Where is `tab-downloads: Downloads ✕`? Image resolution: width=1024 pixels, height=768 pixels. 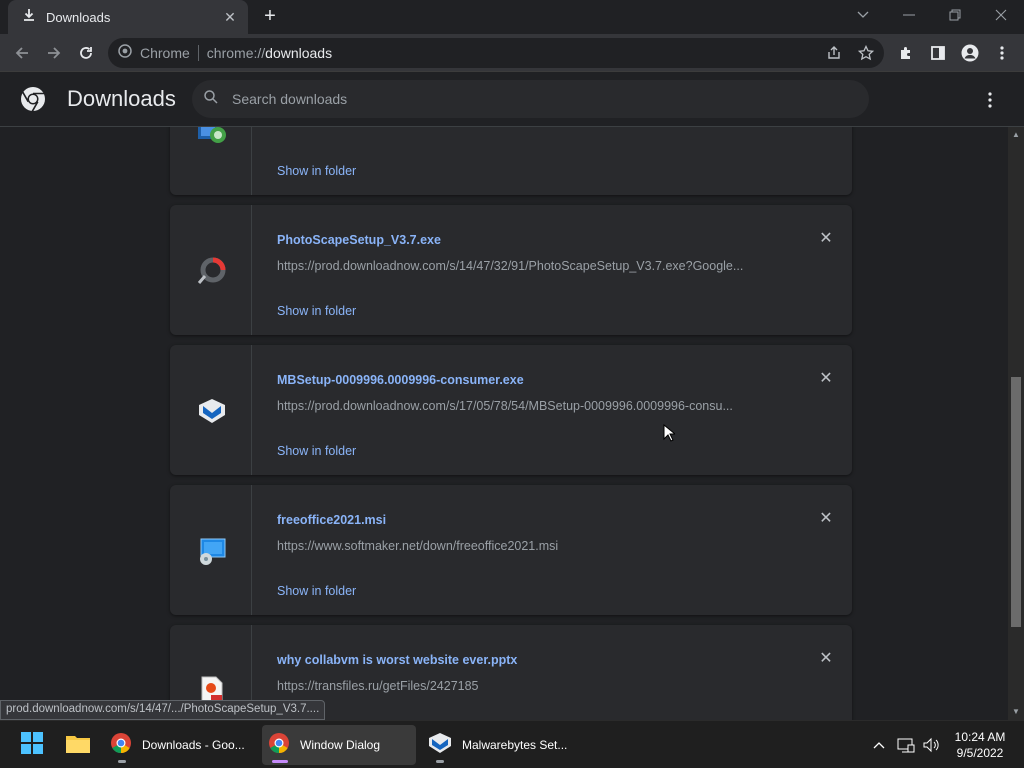 tab-downloads: Downloads ✕ is located at coordinates (128, 17).